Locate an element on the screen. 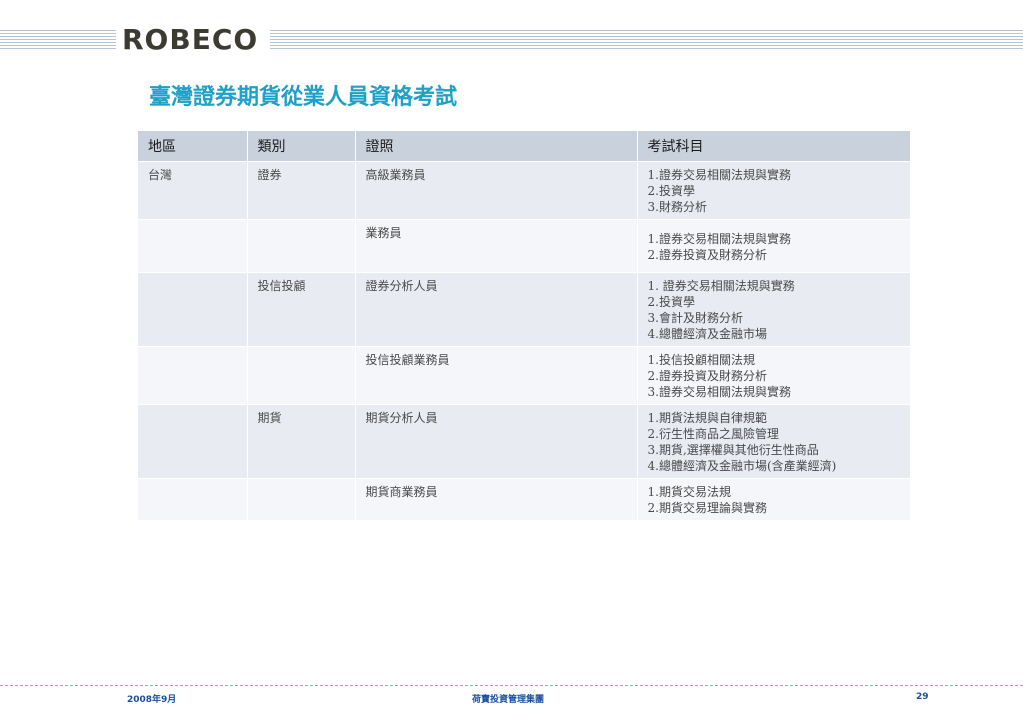  subject-item: 3.證券交易相關法規與實務 is located at coordinates (719, 392).